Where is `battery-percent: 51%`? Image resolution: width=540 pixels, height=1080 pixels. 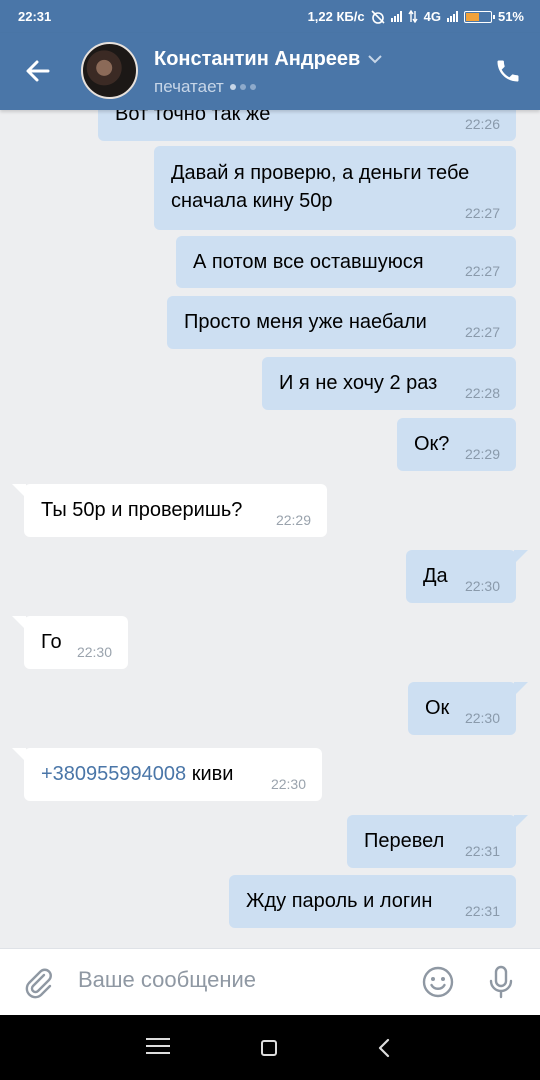 battery-percent: 51% is located at coordinates (510, 16).